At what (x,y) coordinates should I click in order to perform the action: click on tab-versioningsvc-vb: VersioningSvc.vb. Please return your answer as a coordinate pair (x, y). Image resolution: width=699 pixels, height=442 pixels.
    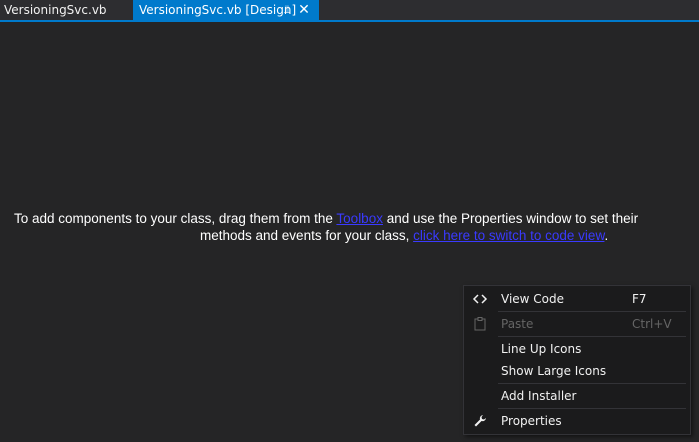
    Looking at the image, I should click on (66, 10).